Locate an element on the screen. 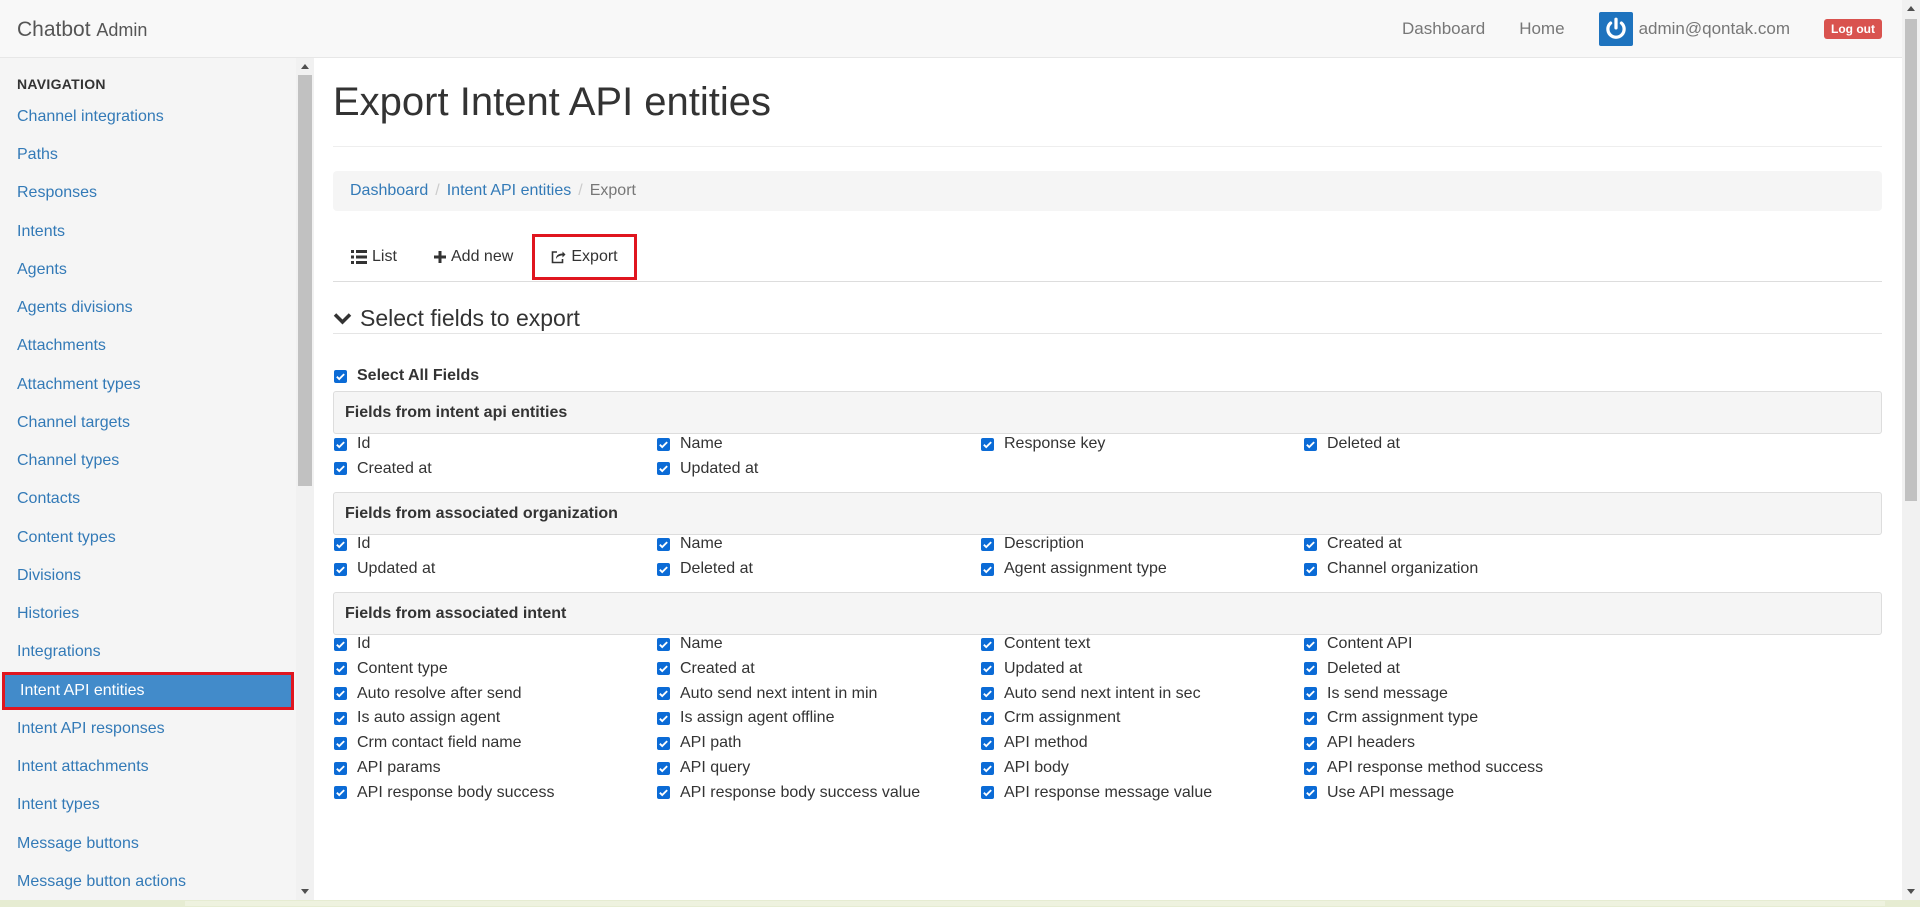 The image size is (1920, 907). field-is-auto-assign-agent: Is auto assign agent is located at coordinates (417, 718).